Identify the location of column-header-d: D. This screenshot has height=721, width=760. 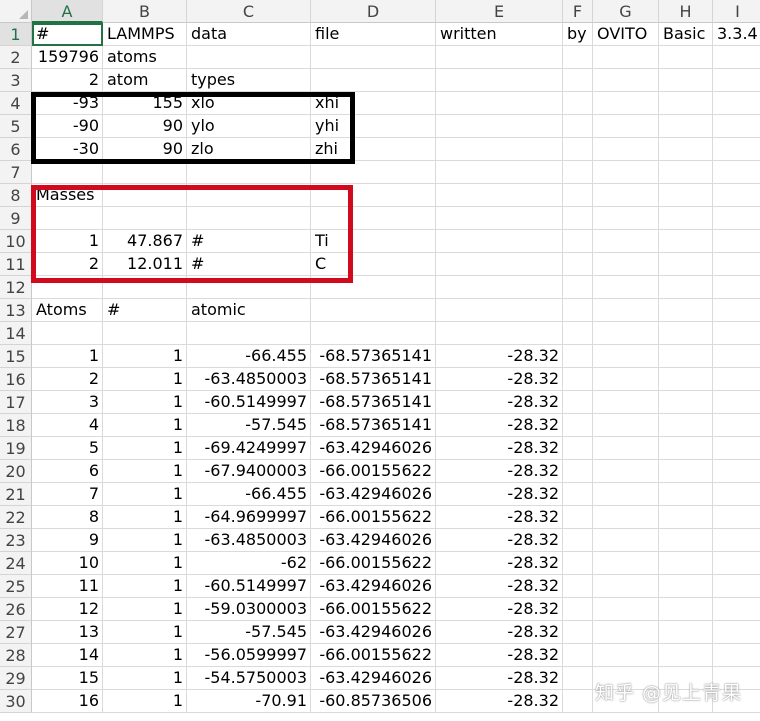
(373, 11).